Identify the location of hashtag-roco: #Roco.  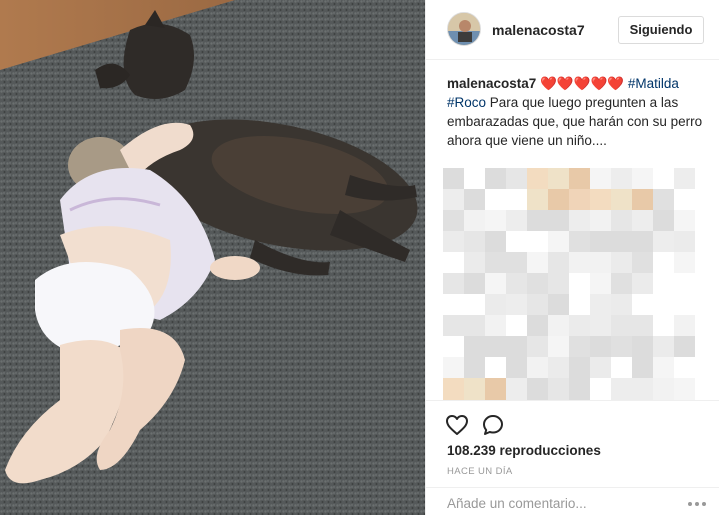
(466, 102).